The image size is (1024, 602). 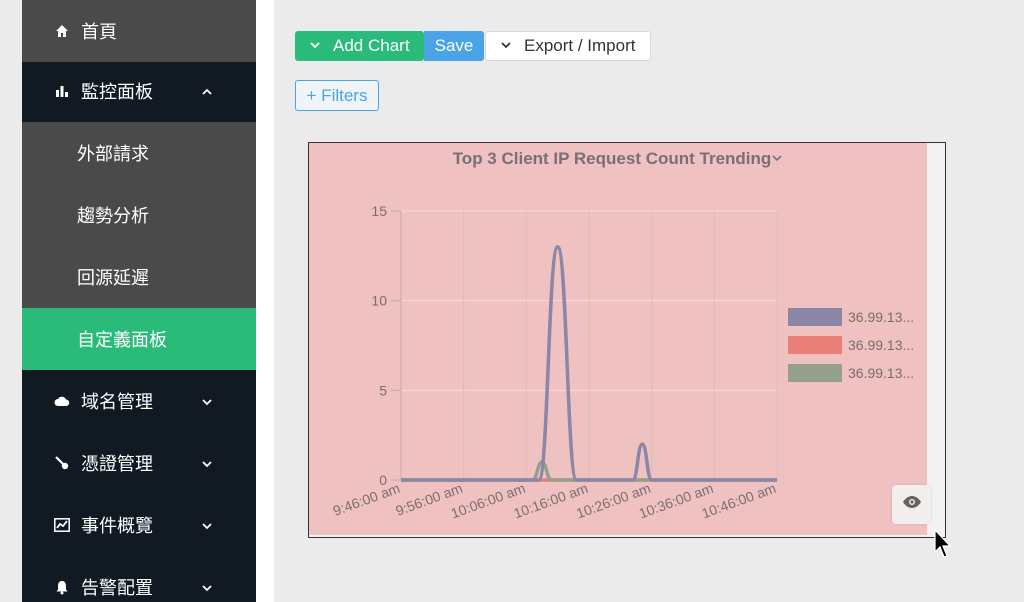 I want to click on window-edge, so click(x=11, y=301).